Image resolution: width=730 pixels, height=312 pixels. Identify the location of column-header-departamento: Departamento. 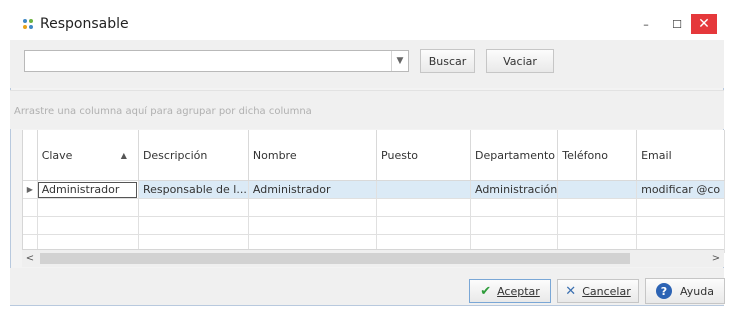
(514, 155).